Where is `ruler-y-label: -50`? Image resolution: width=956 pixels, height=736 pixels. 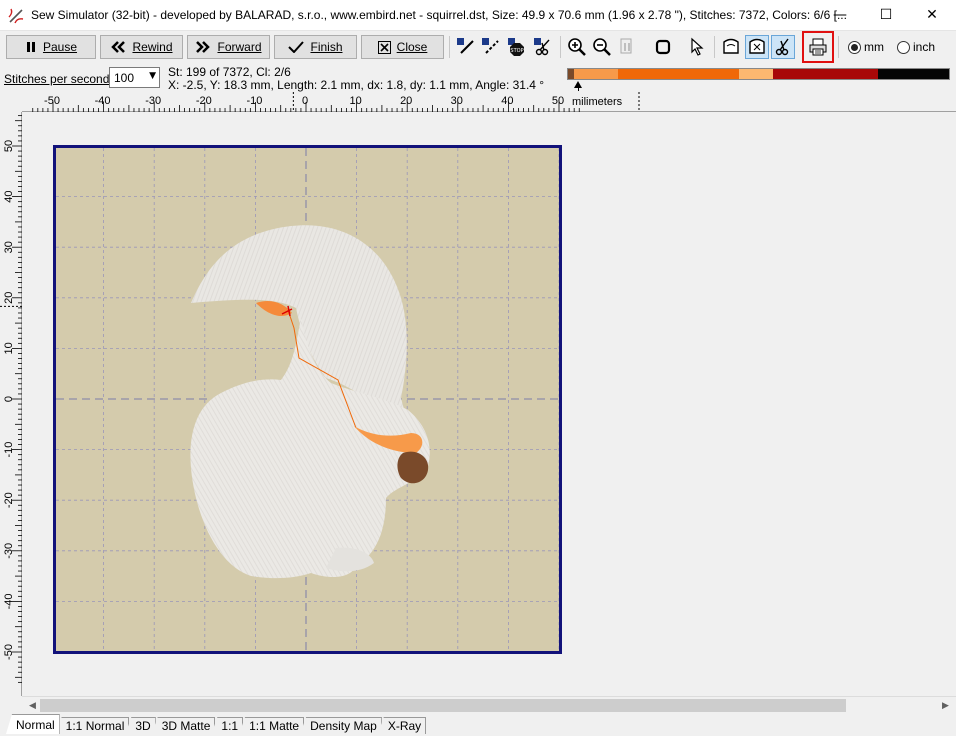
ruler-y-label: -50 is located at coordinates (9, 652).